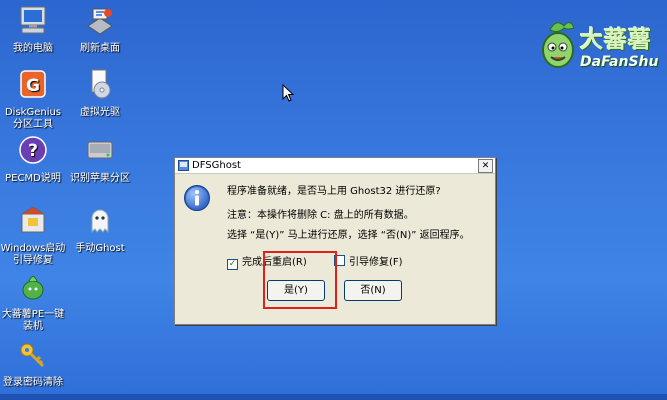  I want to click on dialog-message-ready: 程序准备就绪，是否马上用 Ghost32 进行还原?, so click(334, 191).